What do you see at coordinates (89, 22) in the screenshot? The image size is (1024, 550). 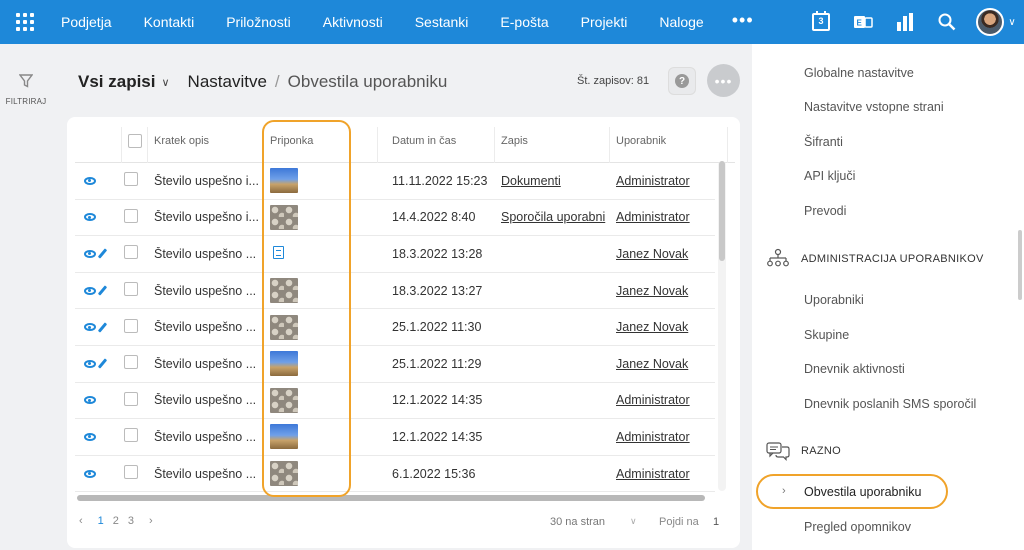 I see `nav-item-0: Podjetja` at bounding box center [89, 22].